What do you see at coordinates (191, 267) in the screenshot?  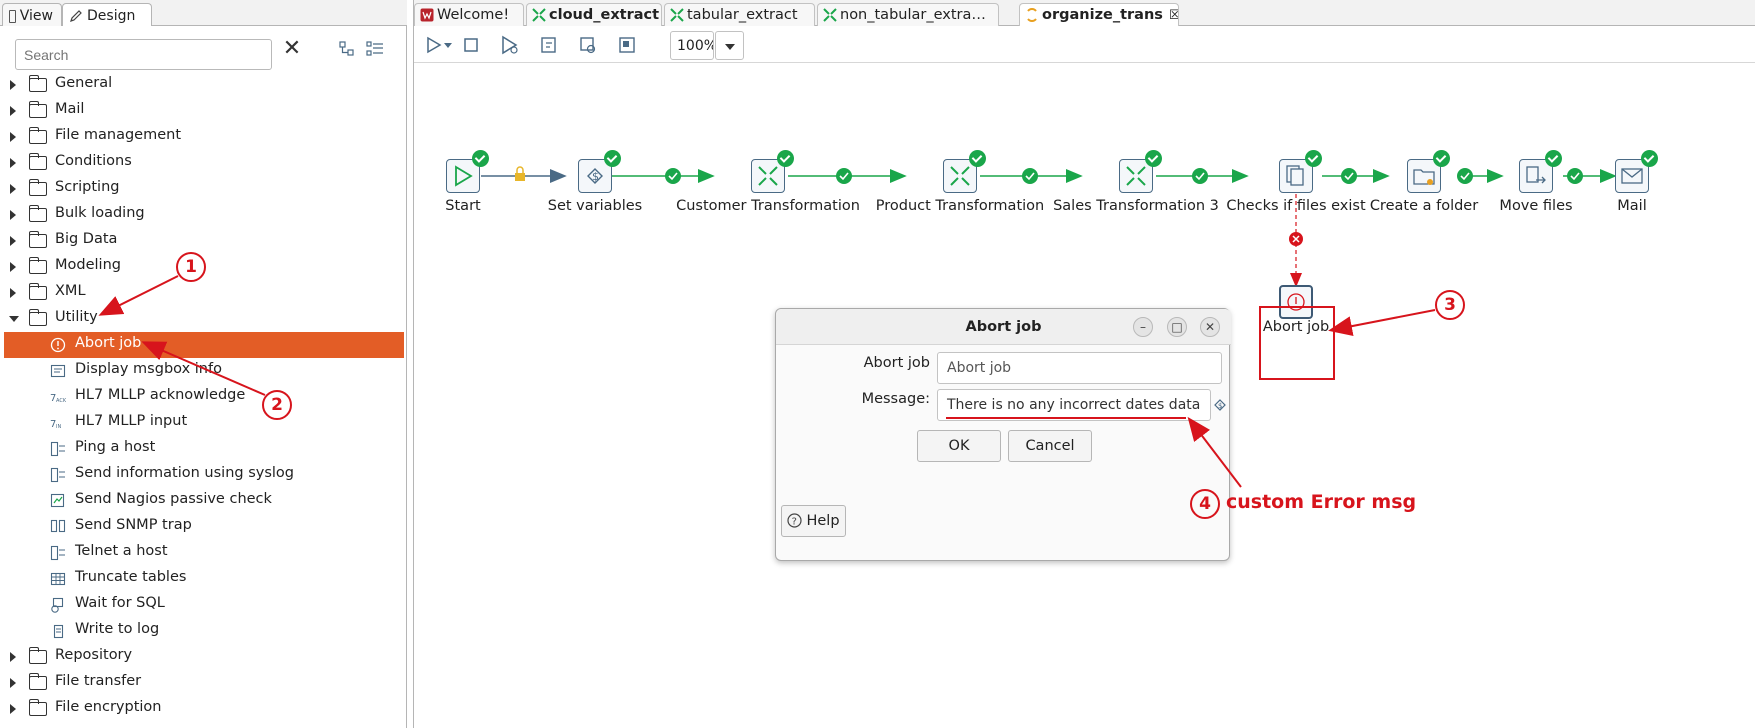 I see `annotation-marker-1: 1` at bounding box center [191, 267].